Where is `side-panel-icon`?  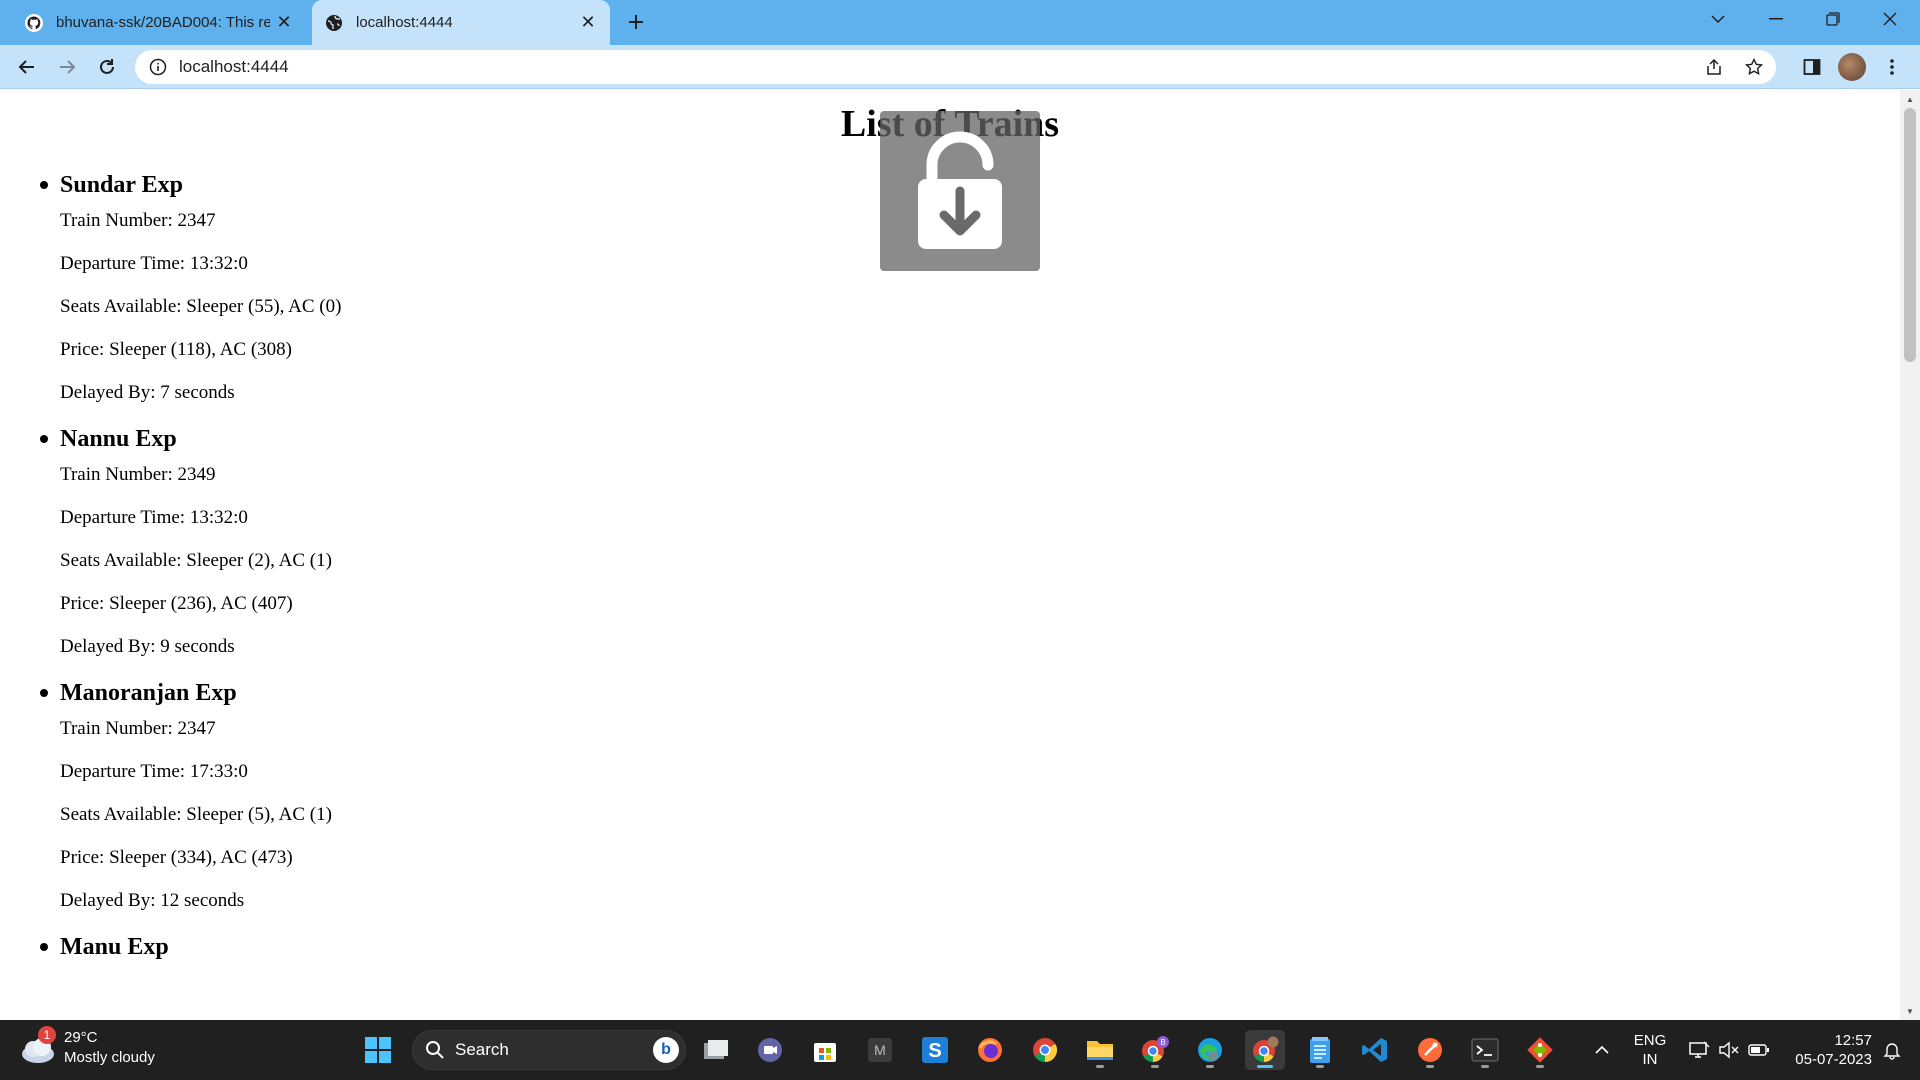 side-panel-icon is located at coordinates (1812, 67).